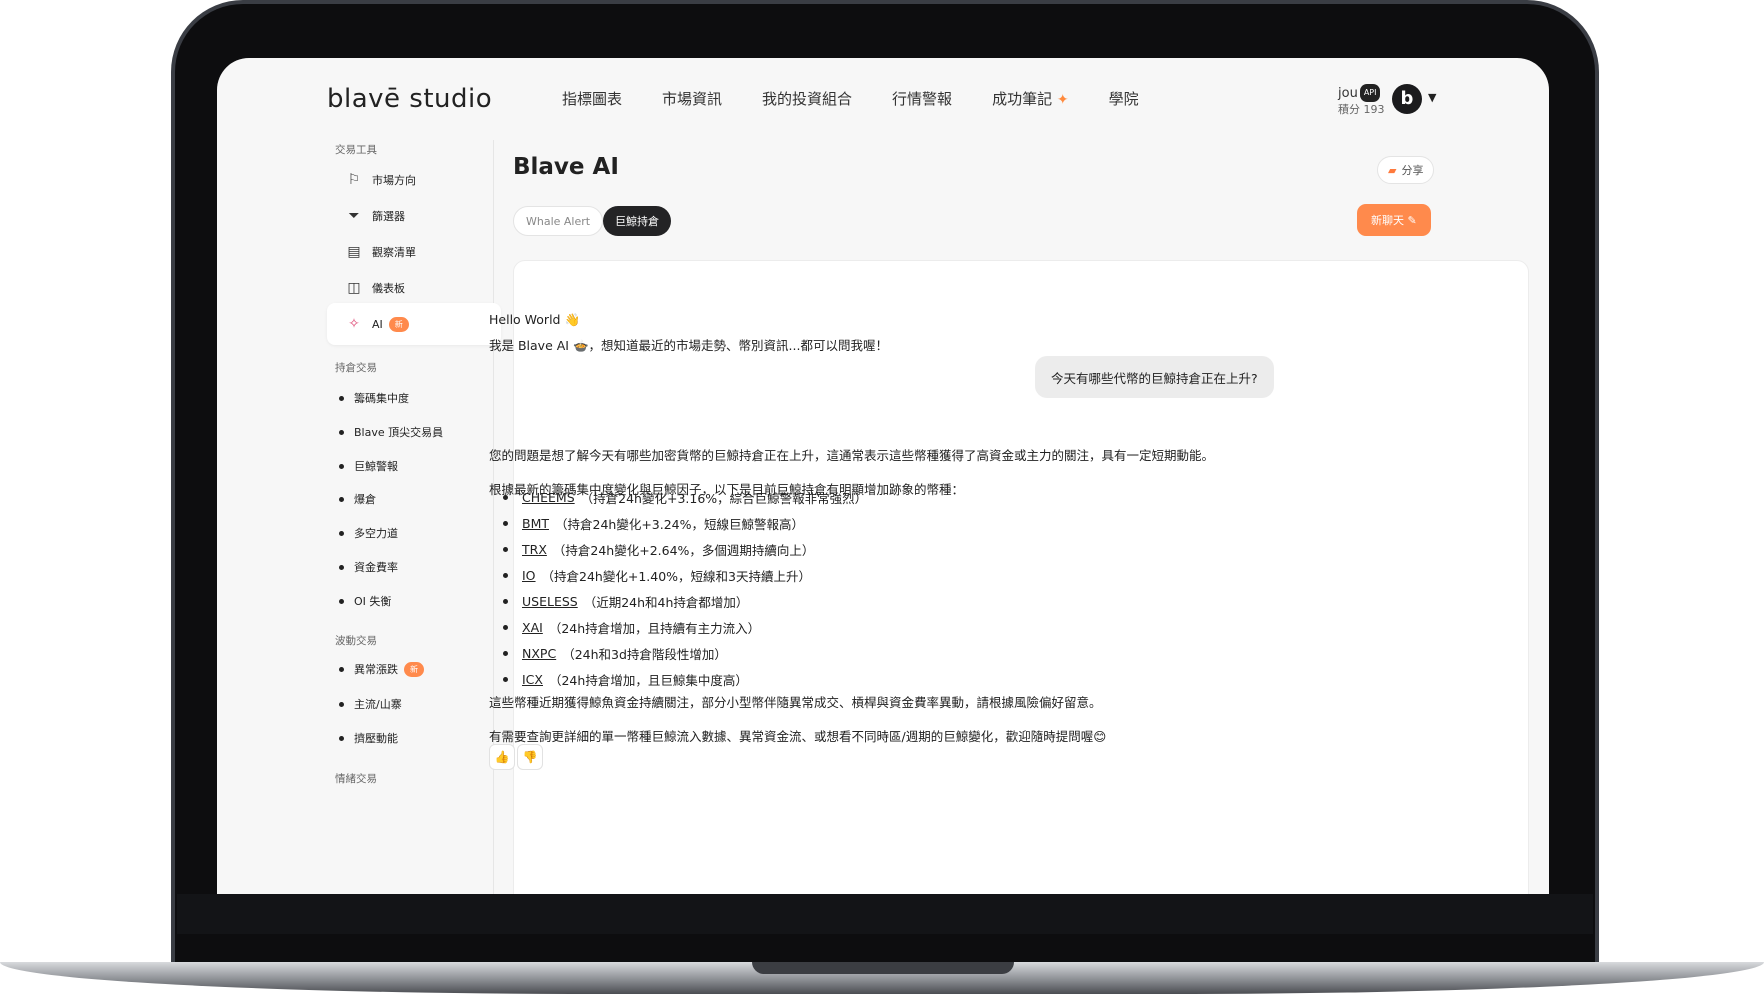  What do you see at coordinates (373, 601) in the screenshot?
I see `sidebar-item-label: OI 失衡` at bounding box center [373, 601].